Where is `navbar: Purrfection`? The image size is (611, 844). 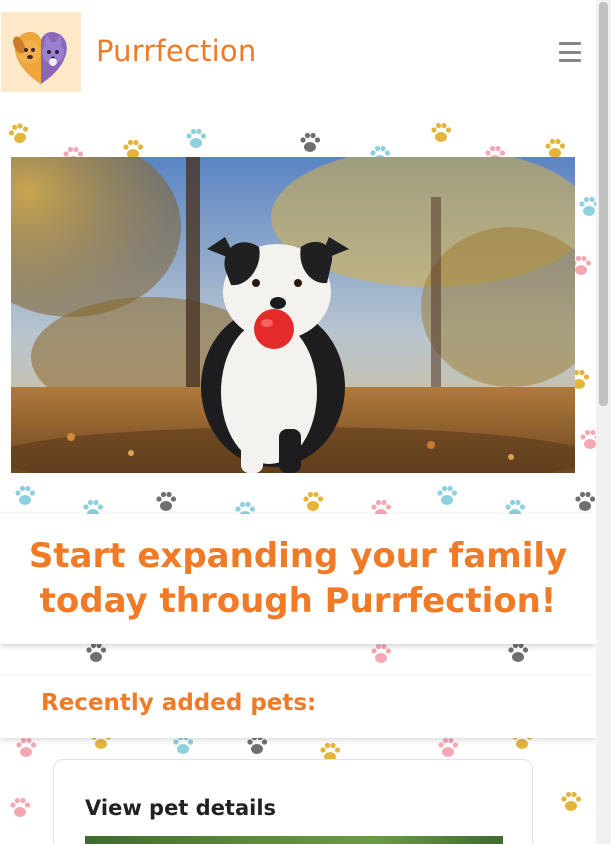
navbar: Purrfection is located at coordinates (298, 54).